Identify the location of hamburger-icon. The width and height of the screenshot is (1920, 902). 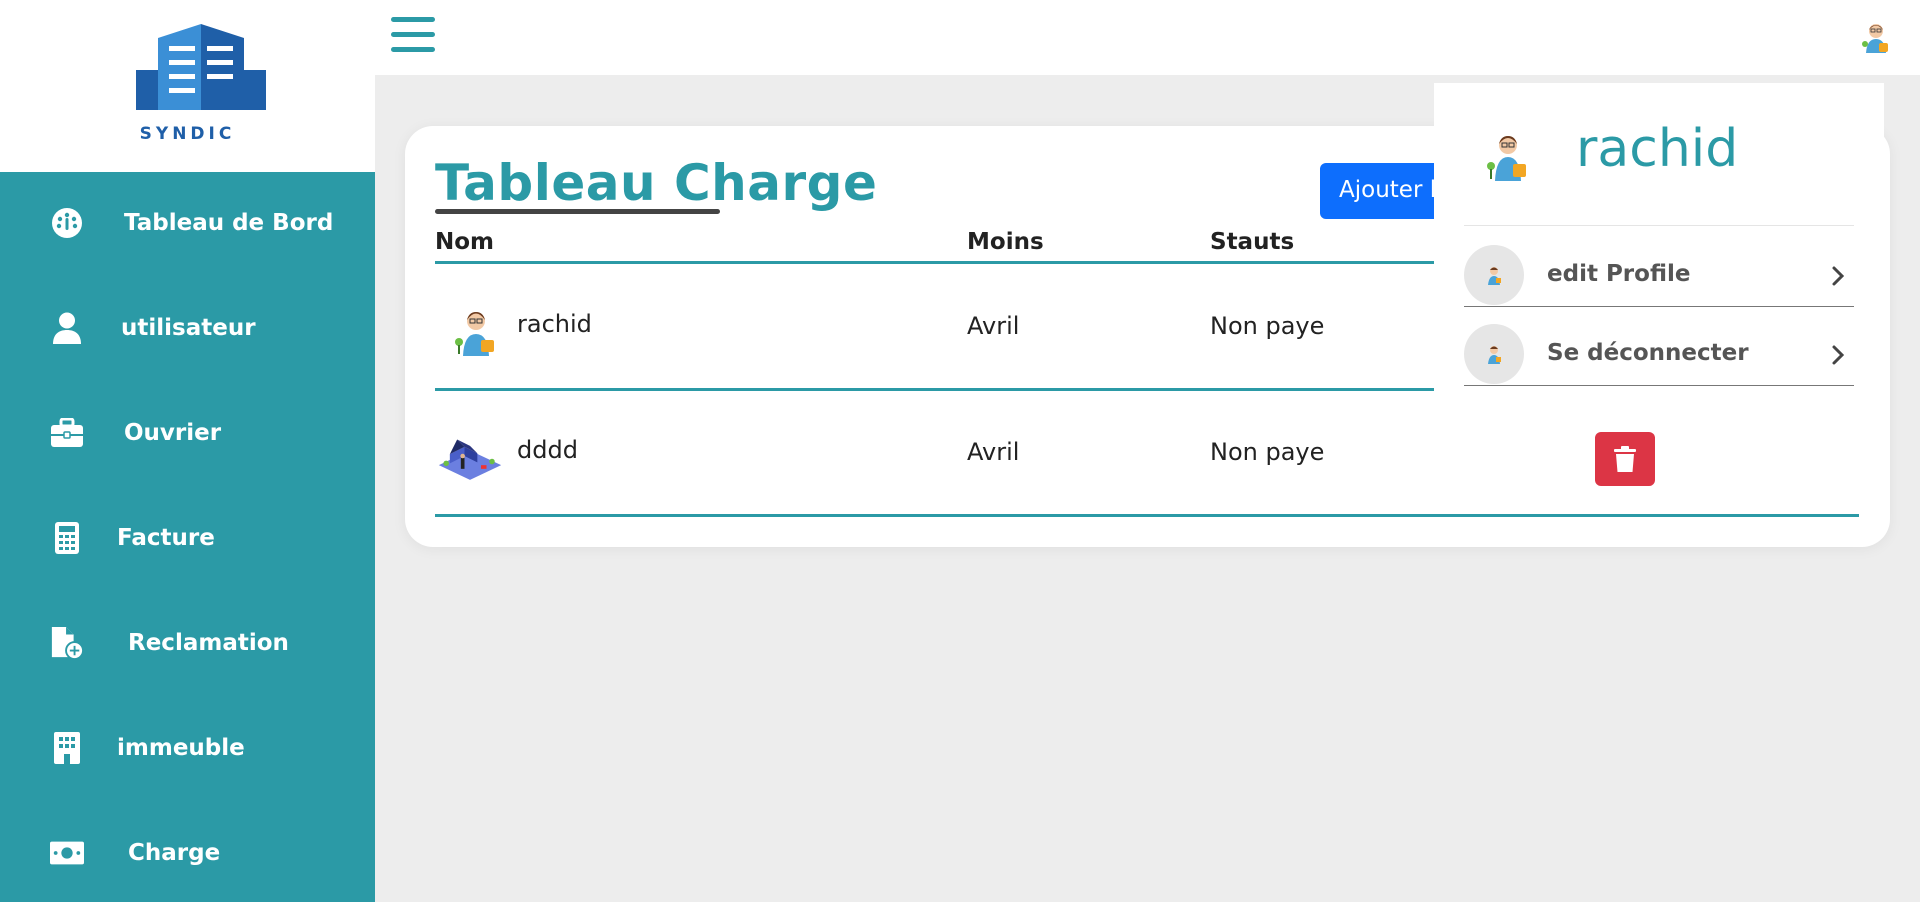
(413, 37).